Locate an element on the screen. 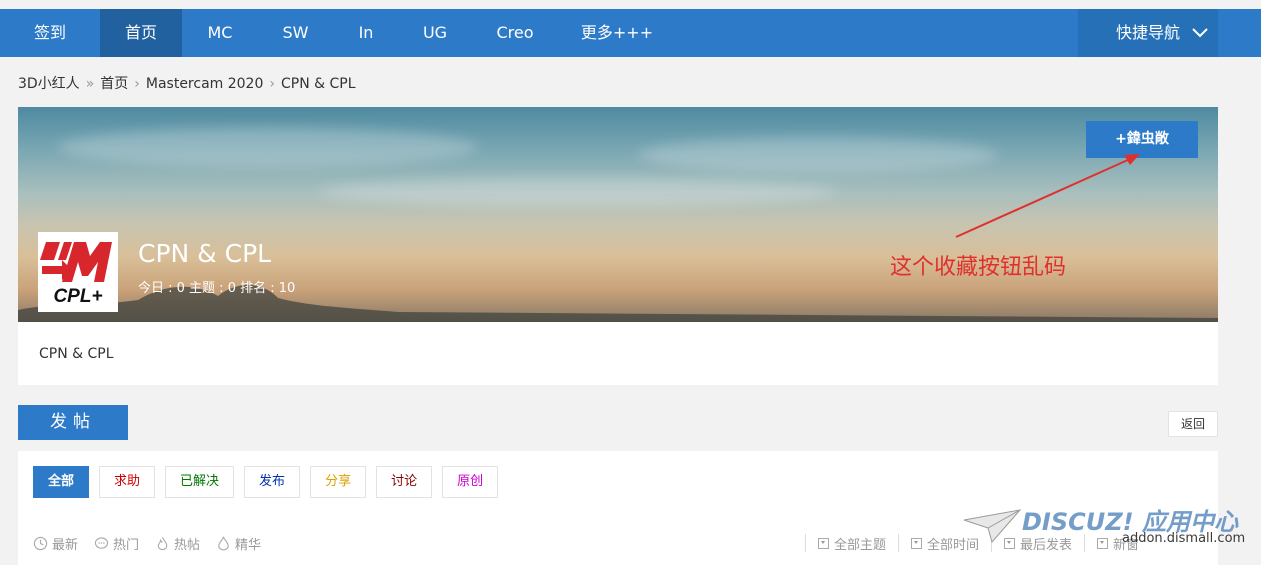  thread-filters: 最新 热门 热帖 精华 is located at coordinates (147, 543).